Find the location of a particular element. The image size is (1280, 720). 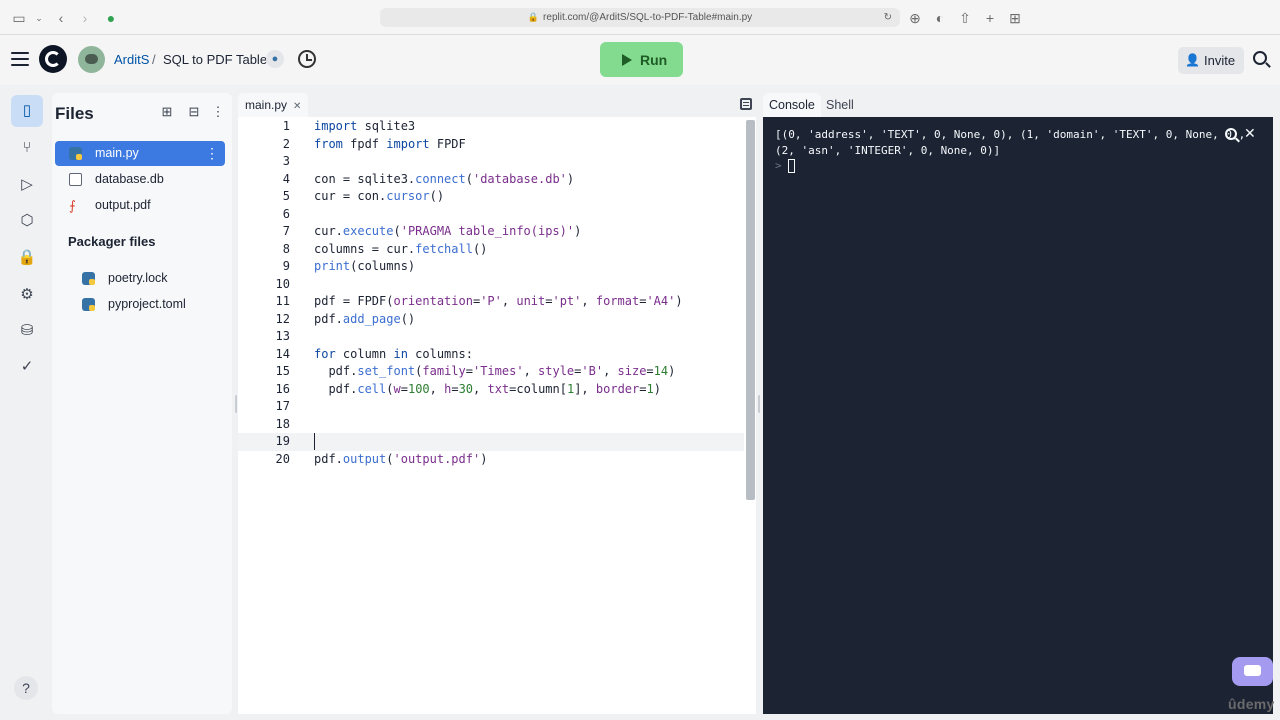

chevron-down-icon: ⌄ is located at coordinates (39, 18).